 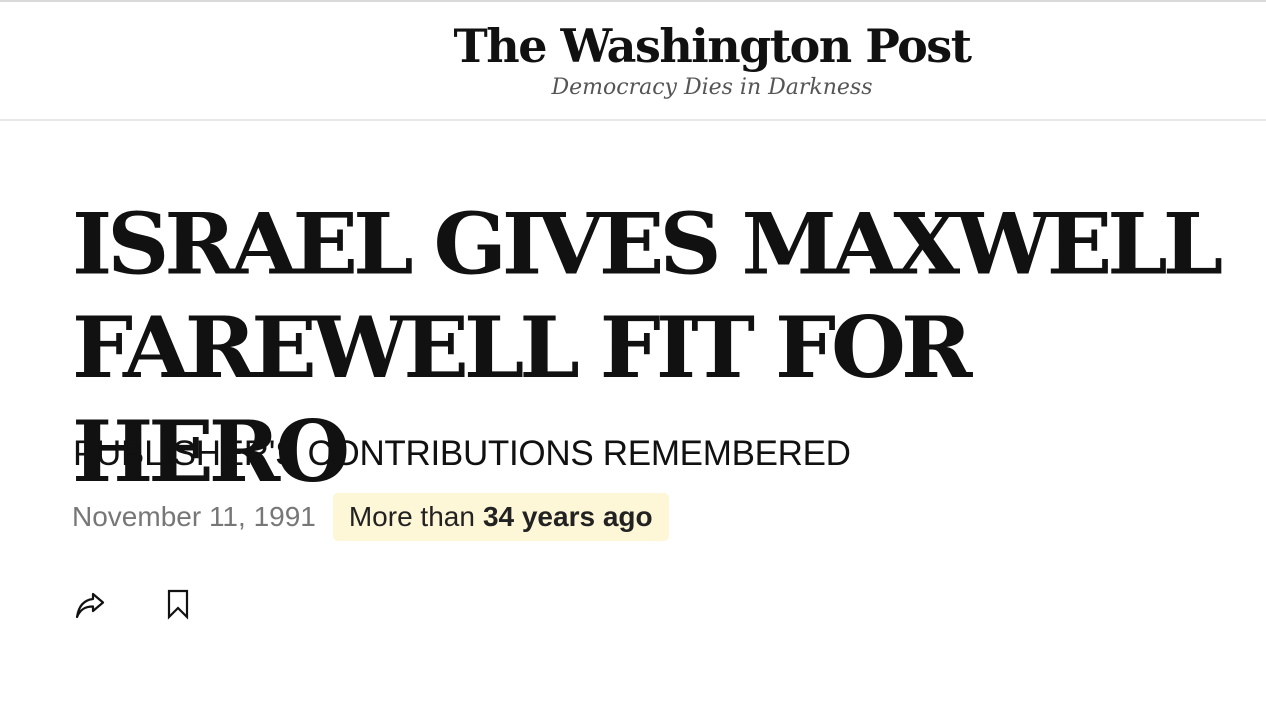 What do you see at coordinates (462, 453) in the screenshot?
I see `article-subheadline: PUBLISHER'S CONTRIBUTIONS REMEMBERED` at bounding box center [462, 453].